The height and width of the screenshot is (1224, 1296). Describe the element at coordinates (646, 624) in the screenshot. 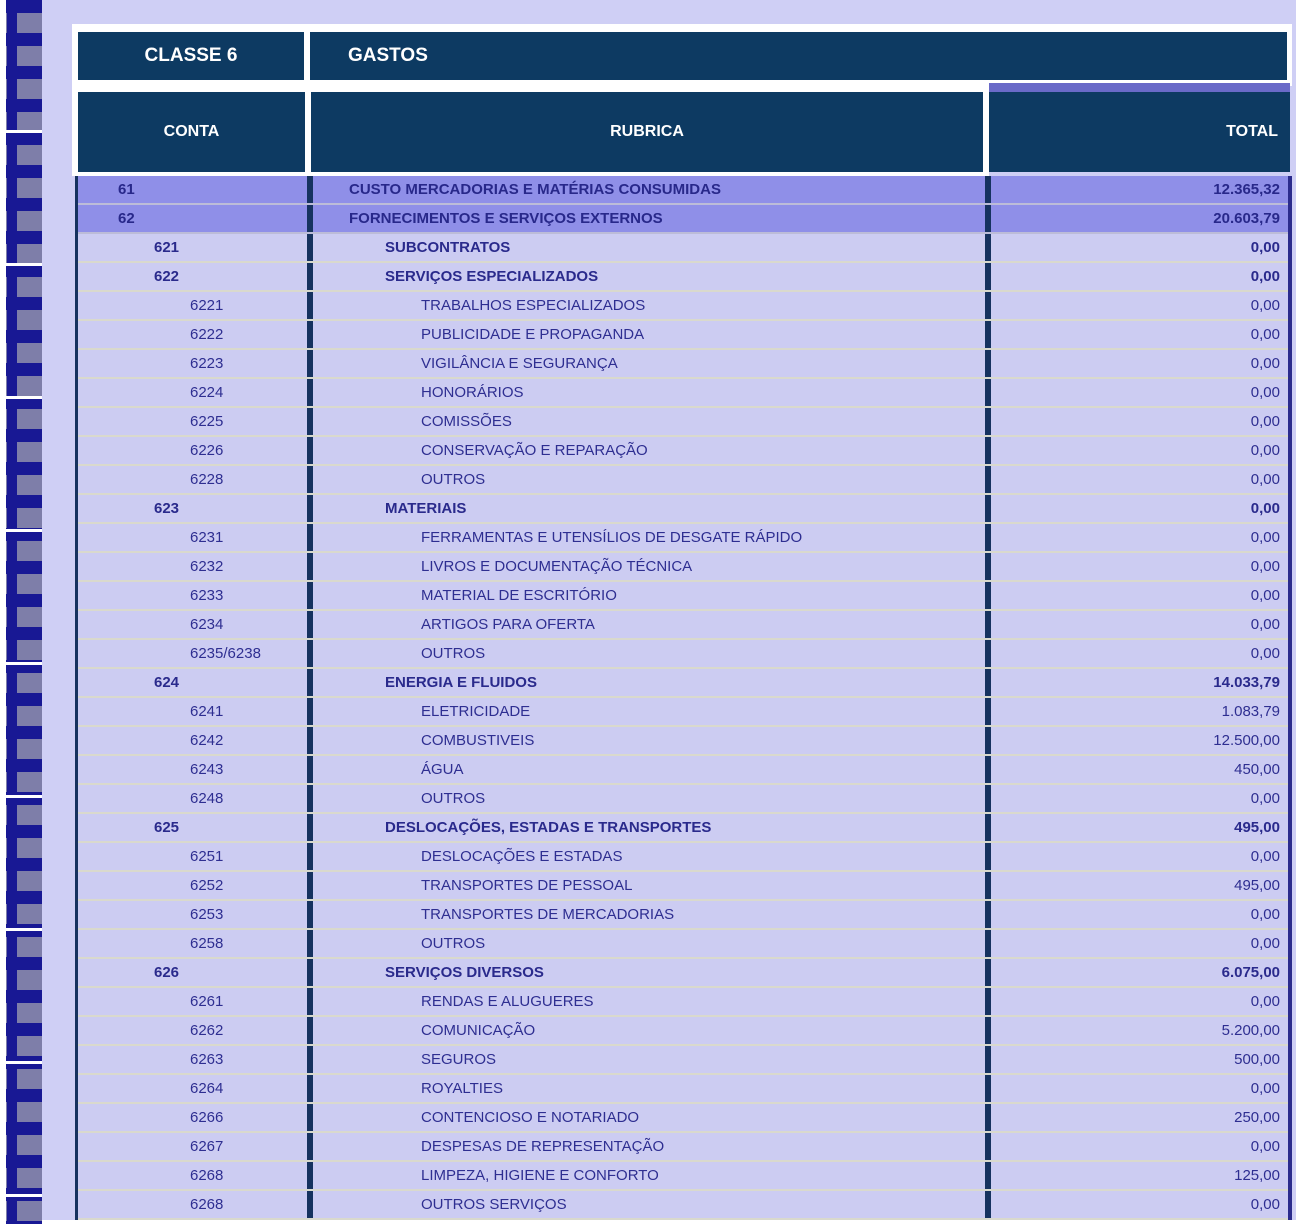

I see `rubrica-cell: ARTIGOS PARA OFERTA` at that location.